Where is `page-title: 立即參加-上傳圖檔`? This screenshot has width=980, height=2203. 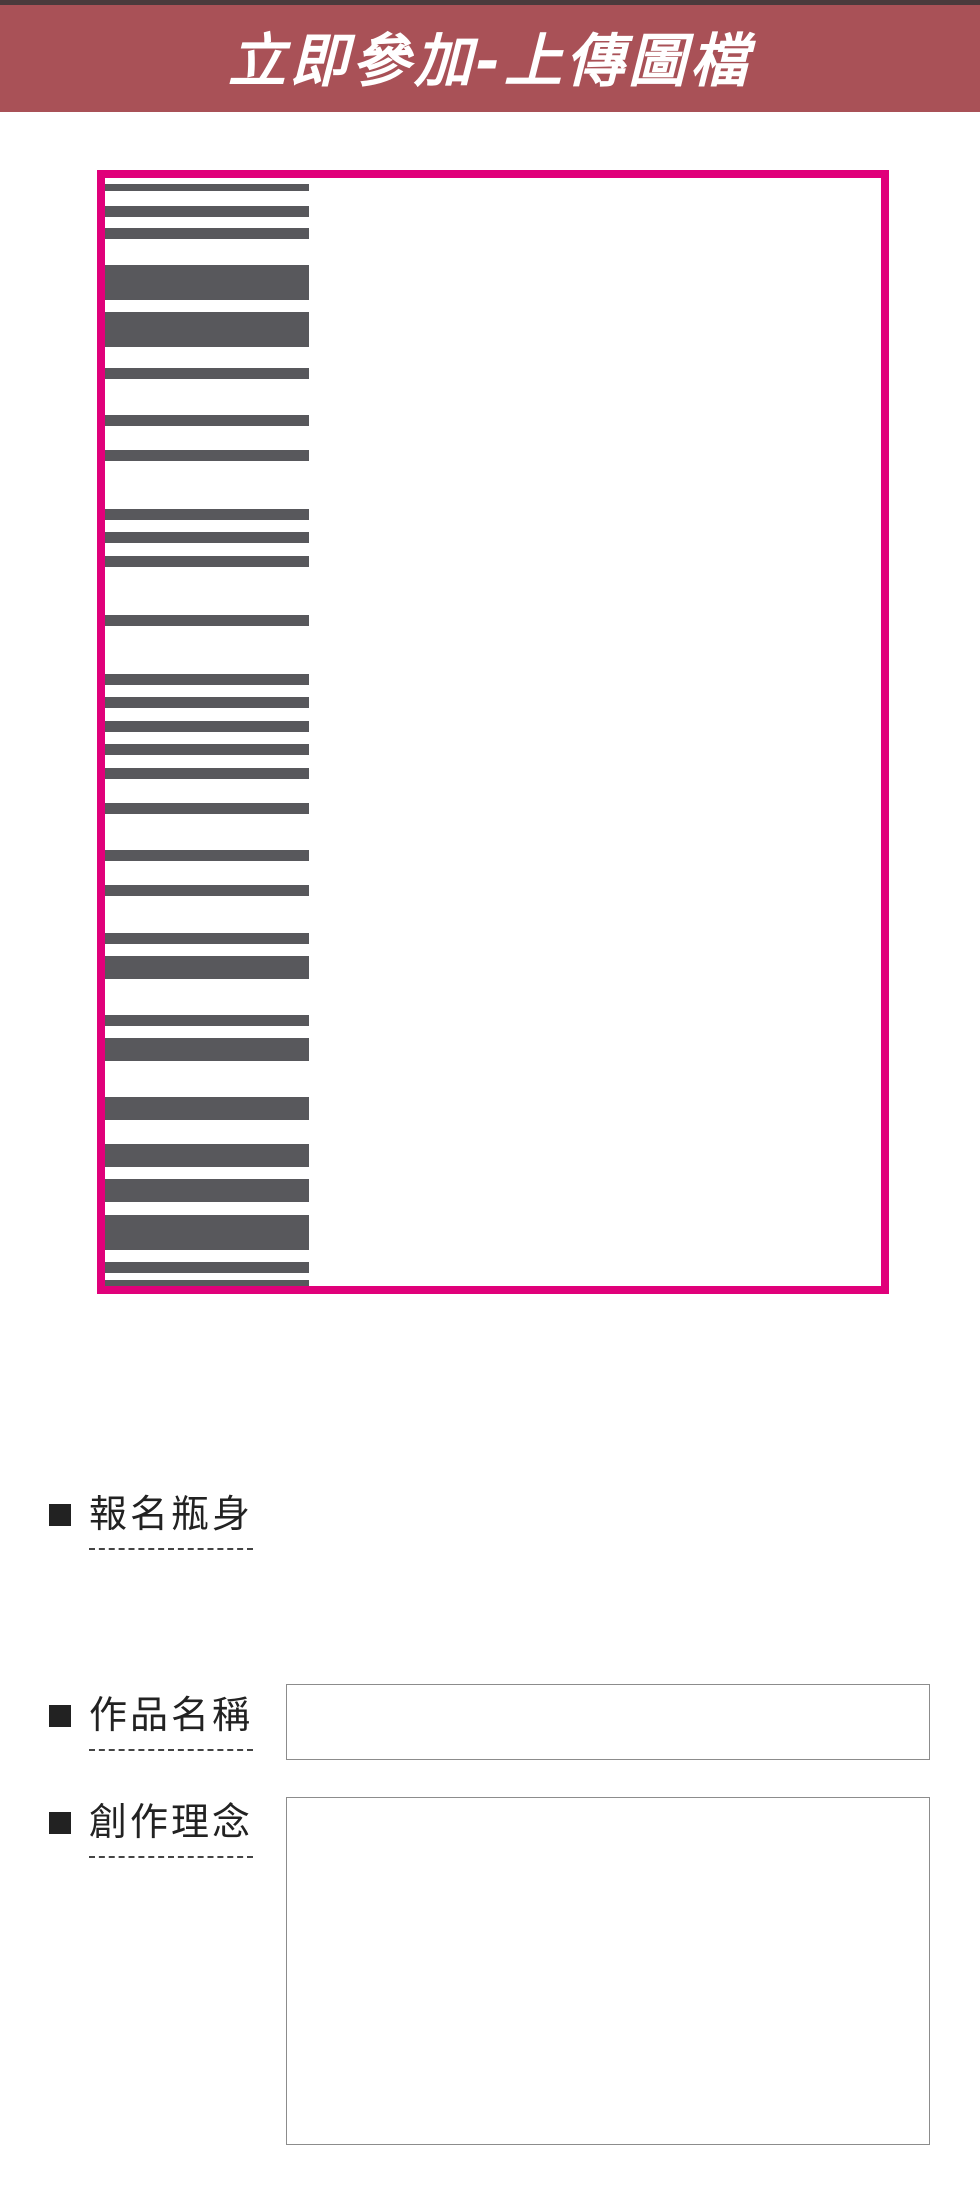
page-title: 立即參加-上傳圖檔 is located at coordinates (490, 60).